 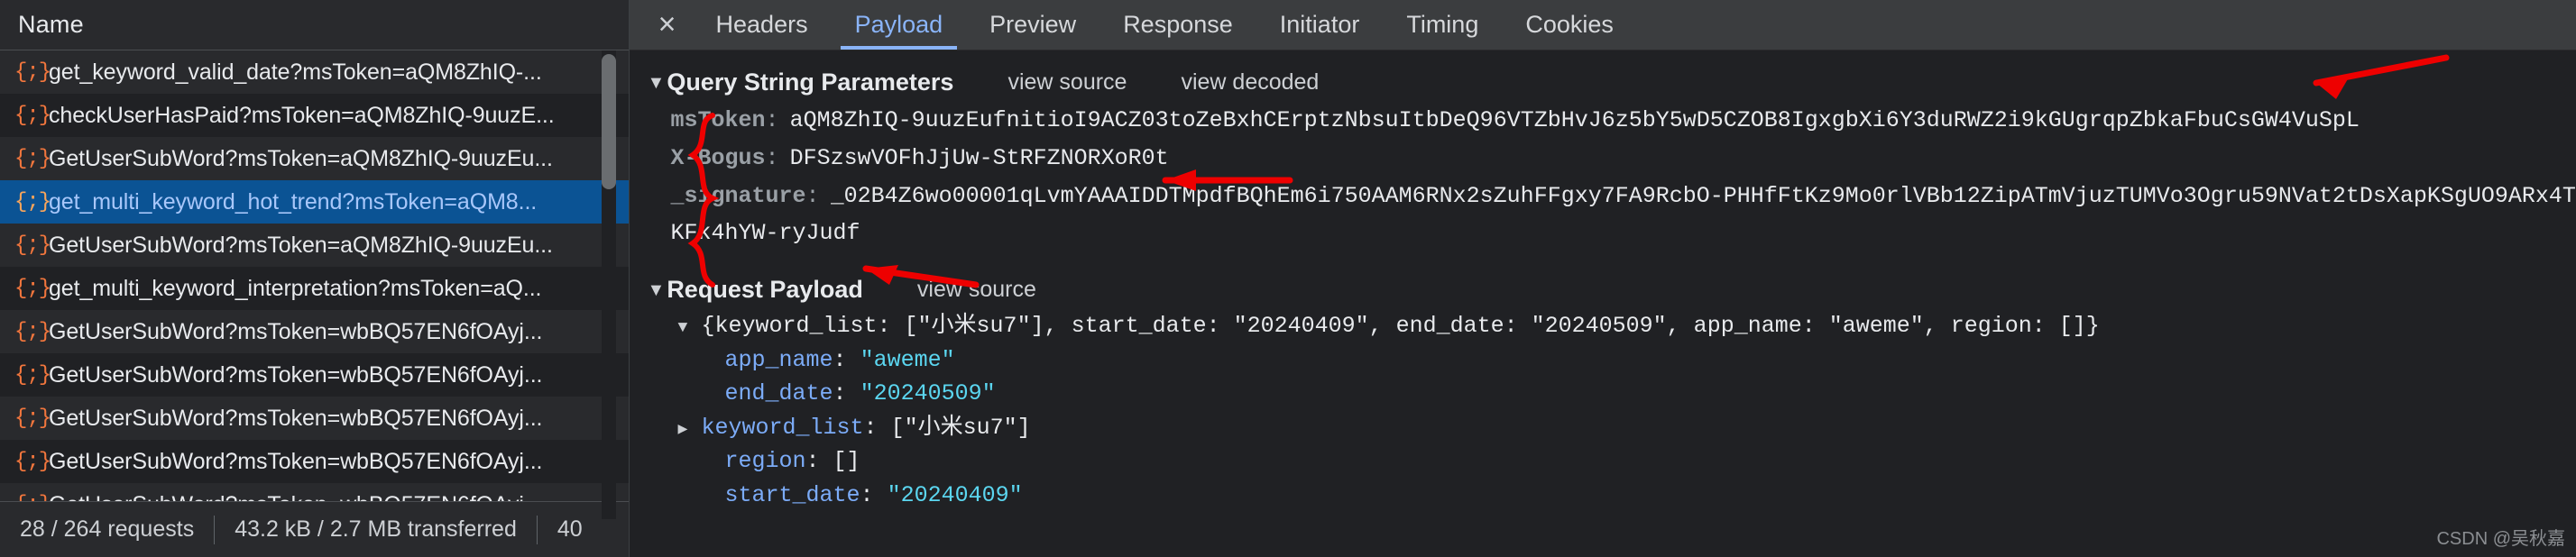 What do you see at coordinates (810, 82) in the screenshot?
I see `query-string-title: Query String Parameters` at bounding box center [810, 82].